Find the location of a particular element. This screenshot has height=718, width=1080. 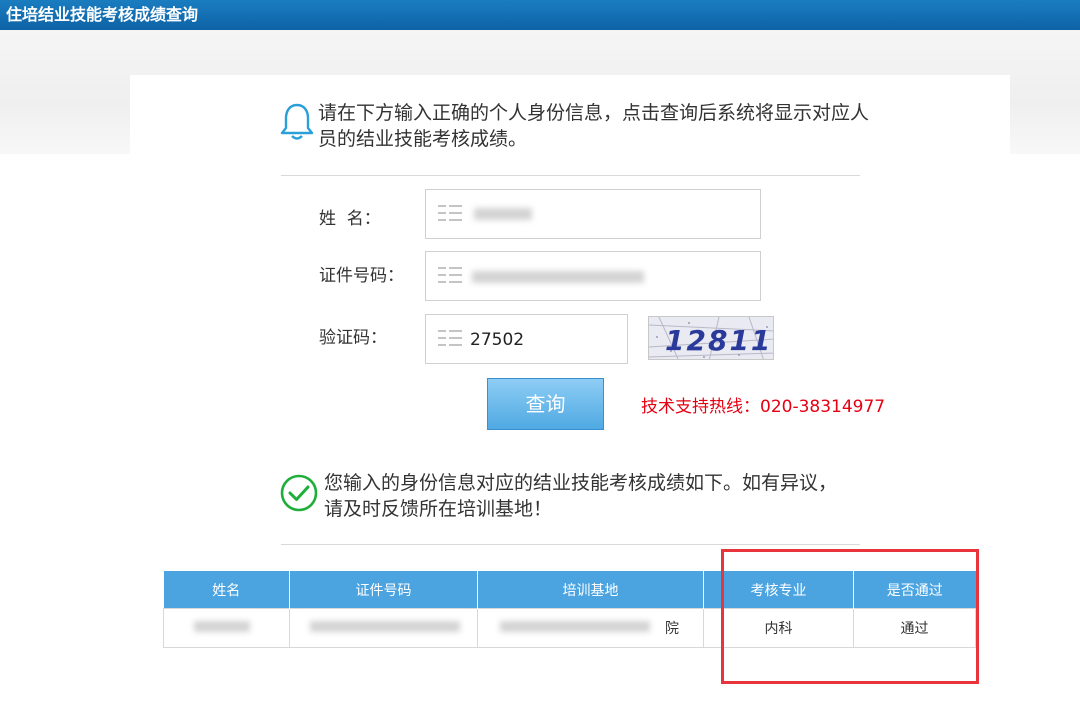

query-button: 查询 is located at coordinates (545, 404).